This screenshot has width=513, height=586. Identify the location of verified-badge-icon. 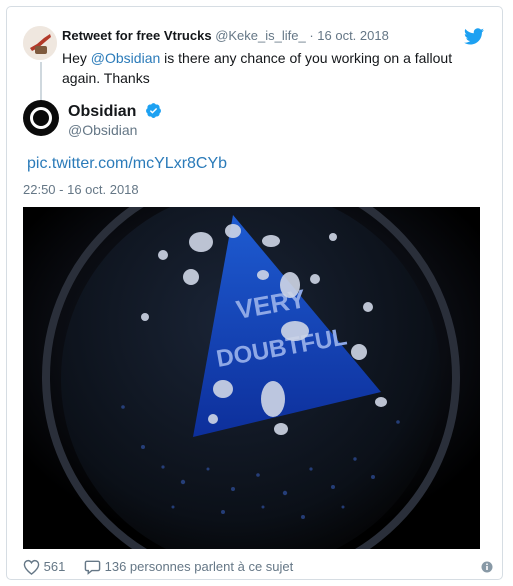
(153, 110).